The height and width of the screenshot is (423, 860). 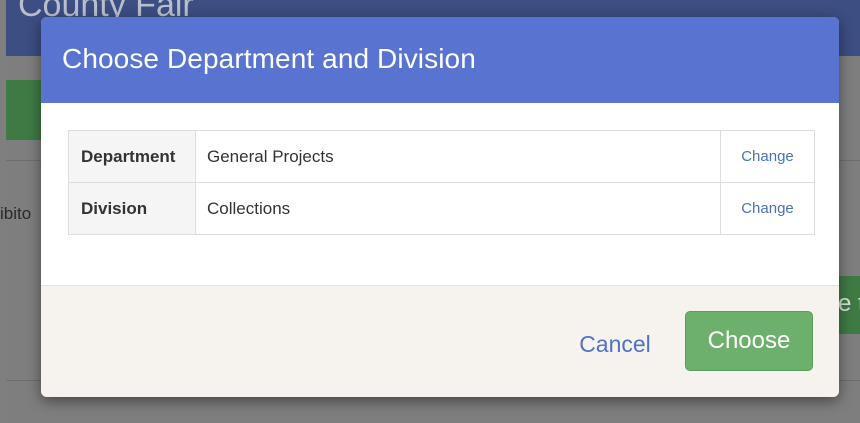 I want to click on background-side-text: ibito, so click(x=16, y=213).